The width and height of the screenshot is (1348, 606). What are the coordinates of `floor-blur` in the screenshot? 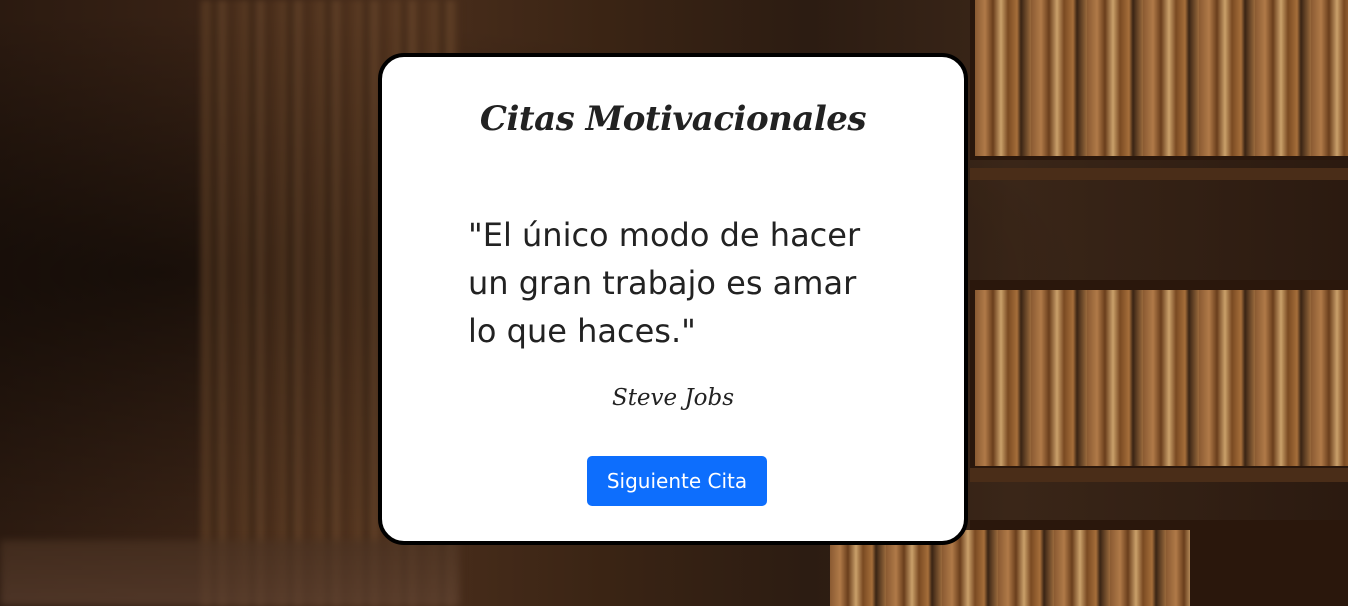 It's located at (230, 573).